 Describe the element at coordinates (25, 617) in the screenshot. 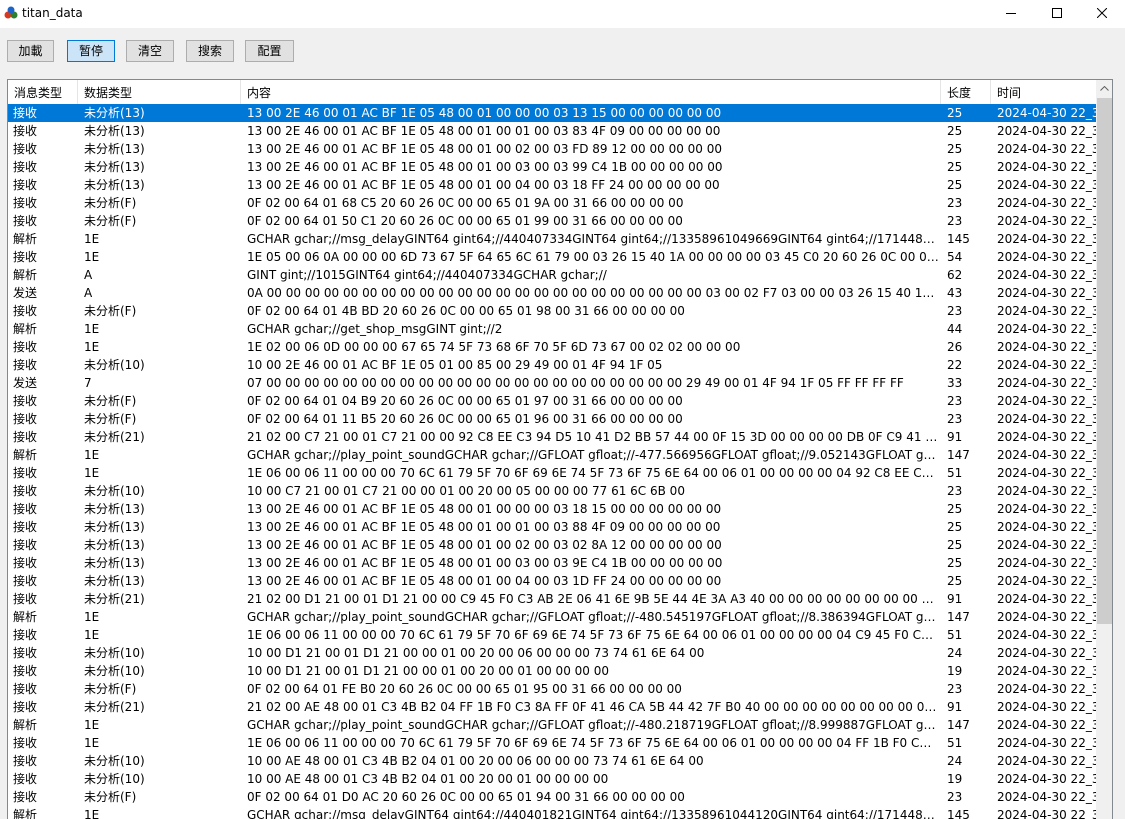

I see `message-type-cell: 解析` at that location.